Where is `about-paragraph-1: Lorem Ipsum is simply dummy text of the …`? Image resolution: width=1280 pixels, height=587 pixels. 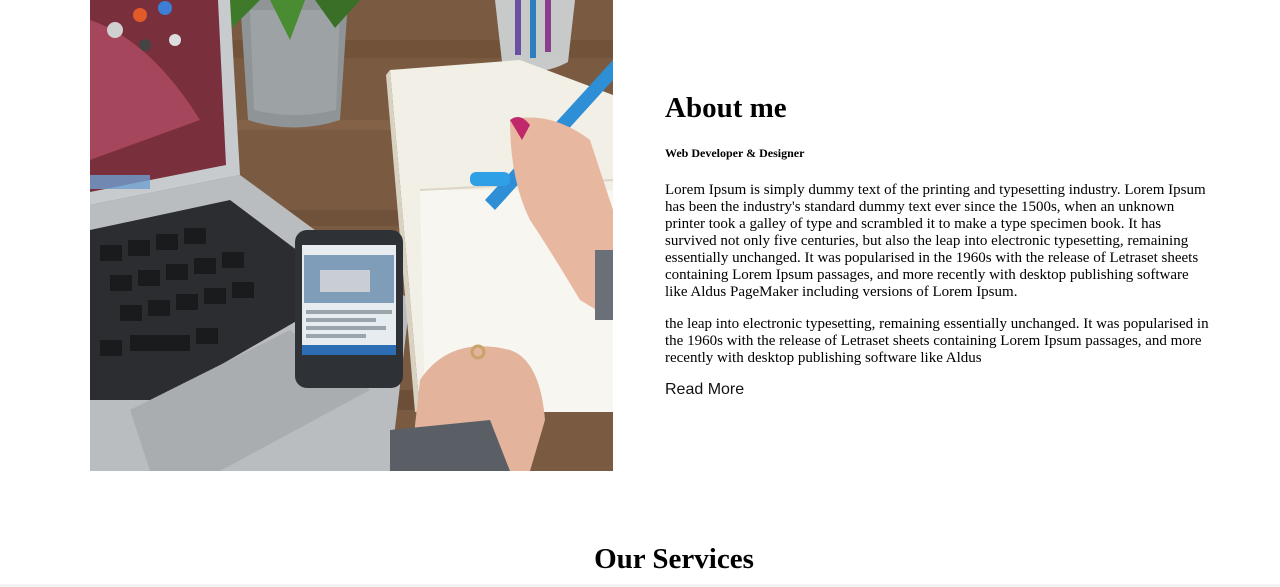
about-paragraph-1: Lorem Ipsum is simply dummy text of the … is located at coordinates (935, 241).